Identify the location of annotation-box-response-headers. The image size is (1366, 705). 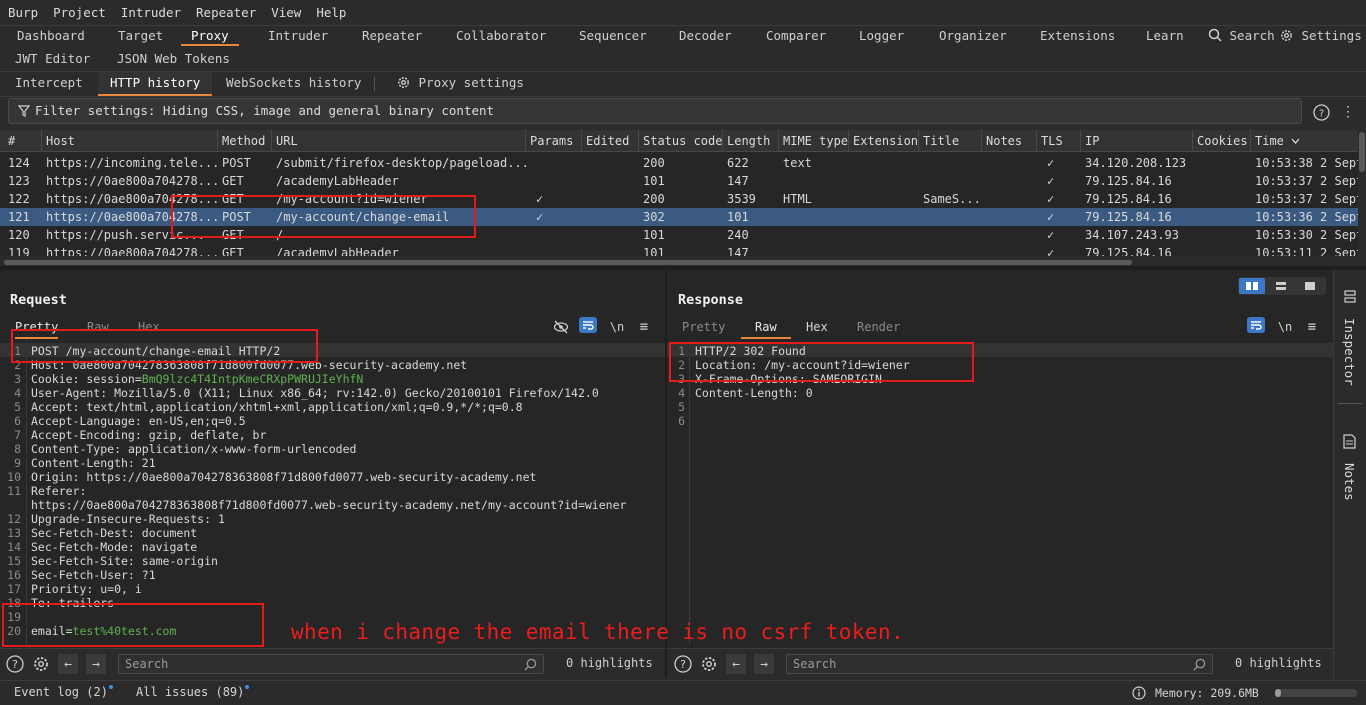
(821, 362).